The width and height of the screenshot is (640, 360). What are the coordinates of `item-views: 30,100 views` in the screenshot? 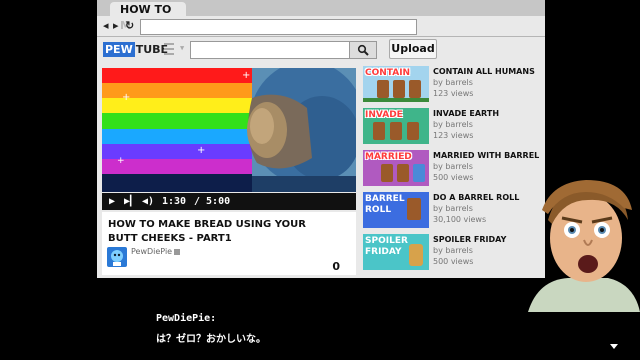 It's located at (460, 219).